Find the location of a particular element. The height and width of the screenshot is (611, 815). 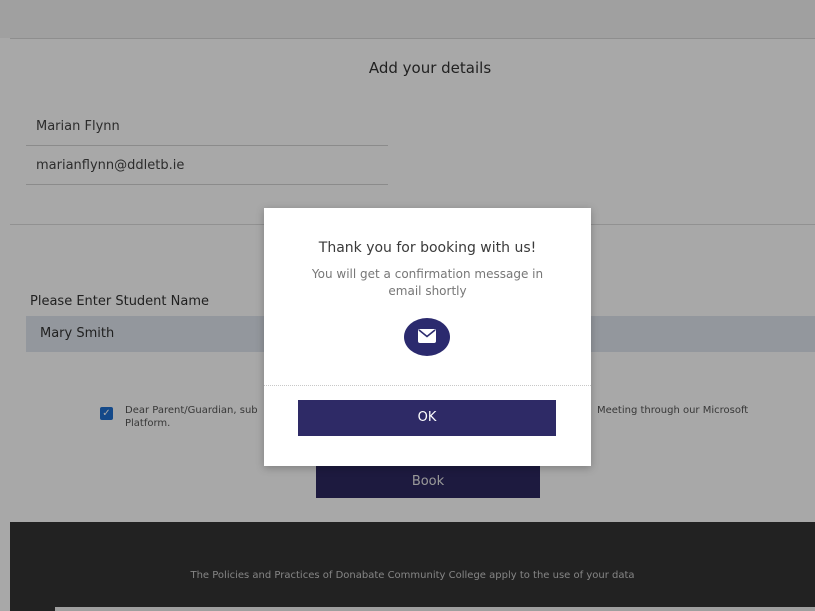

ok-button: OK is located at coordinates (427, 418).